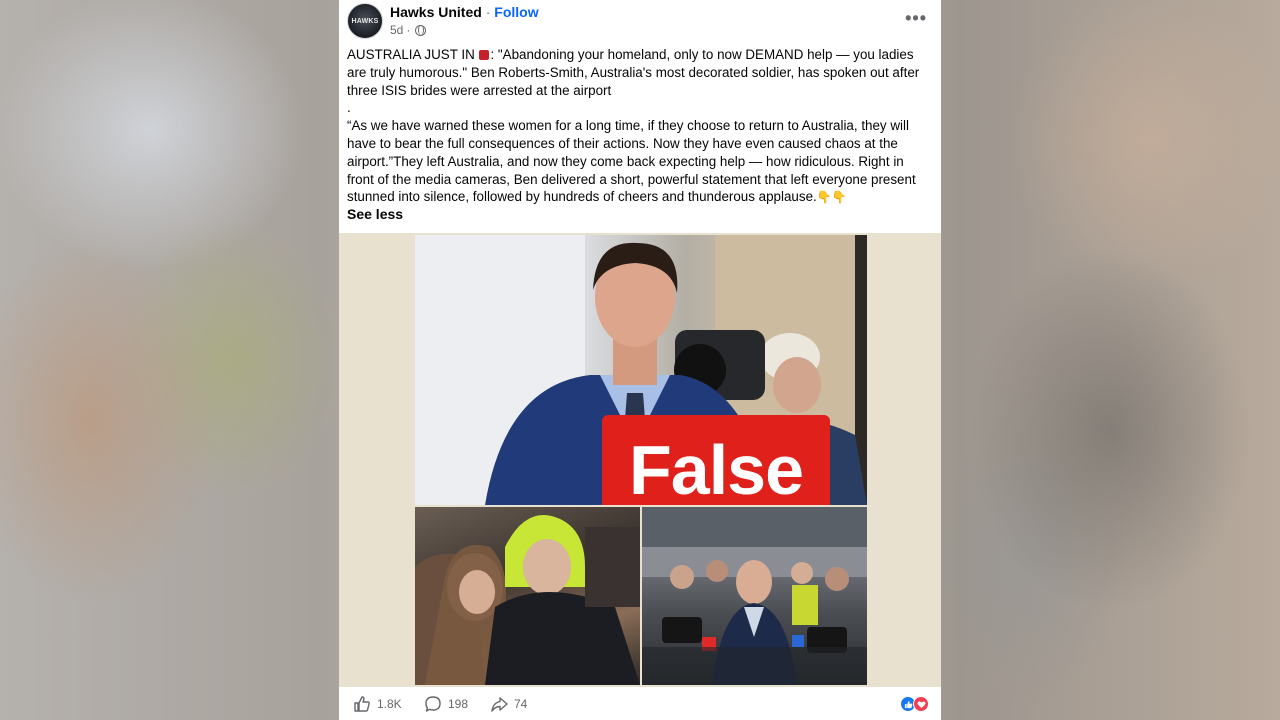 The height and width of the screenshot is (720, 1280). I want to click on avatar-logo-text: HAWKS, so click(365, 21).